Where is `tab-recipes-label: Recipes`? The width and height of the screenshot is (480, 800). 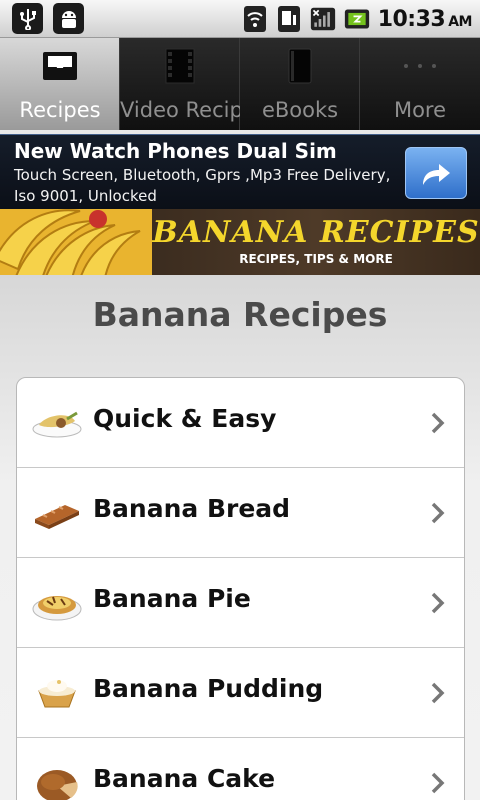 tab-recipes-label: Recipes is located at coordinates (60, 110).